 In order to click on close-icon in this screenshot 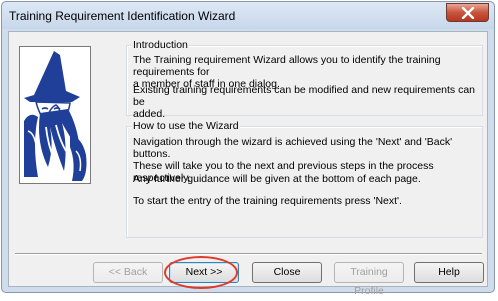, I will do `click(468, 13)`.